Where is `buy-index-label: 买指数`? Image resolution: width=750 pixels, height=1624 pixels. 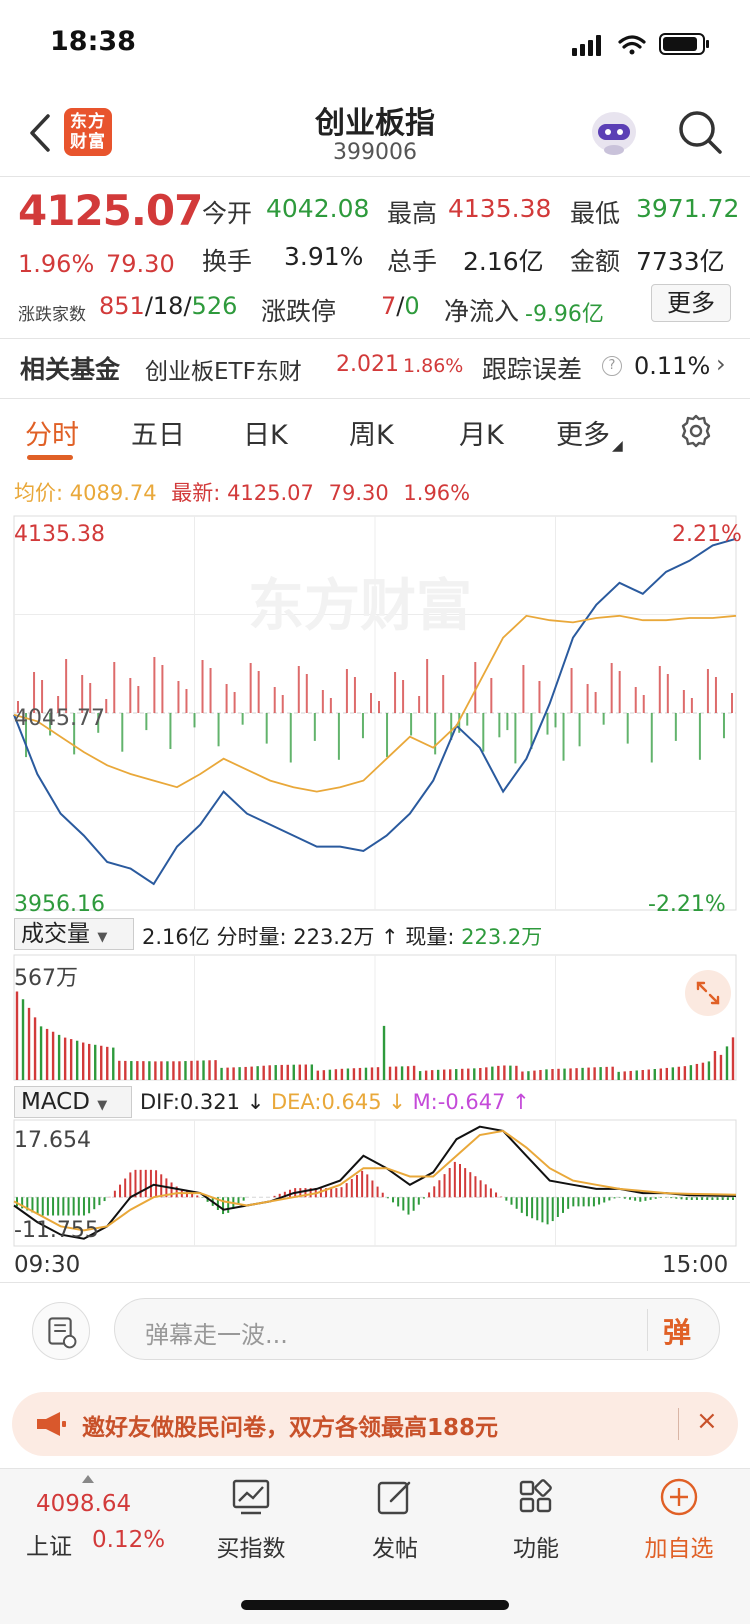 buy-index-label: 买指数 is located at coordinates (251, 1549).